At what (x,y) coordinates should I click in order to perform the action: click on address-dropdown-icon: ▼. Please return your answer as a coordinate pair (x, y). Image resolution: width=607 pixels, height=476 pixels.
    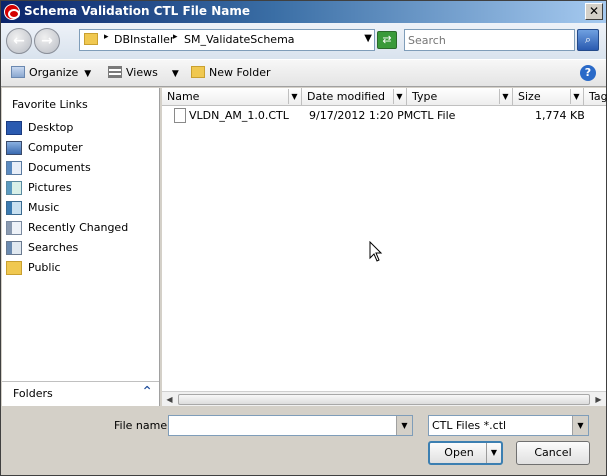
    Looking at the image, I should click on (368, 38).